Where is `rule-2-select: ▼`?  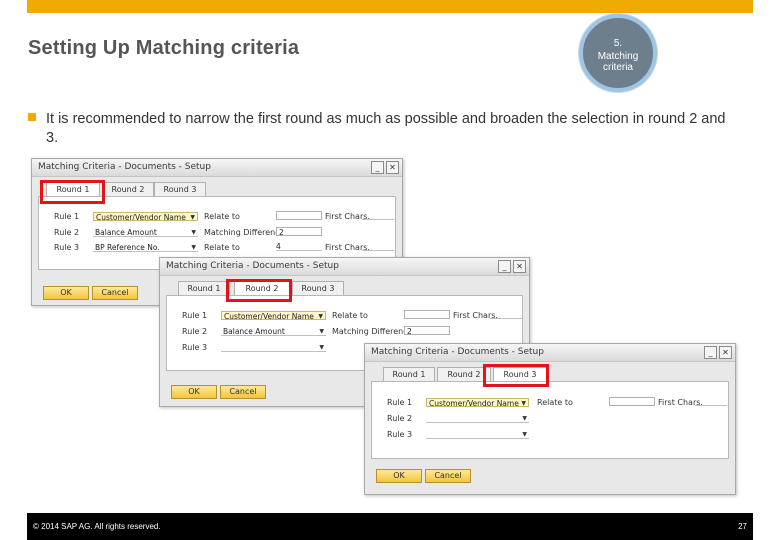 rule-2-select: ▼ is located at coordinates (477, 418).